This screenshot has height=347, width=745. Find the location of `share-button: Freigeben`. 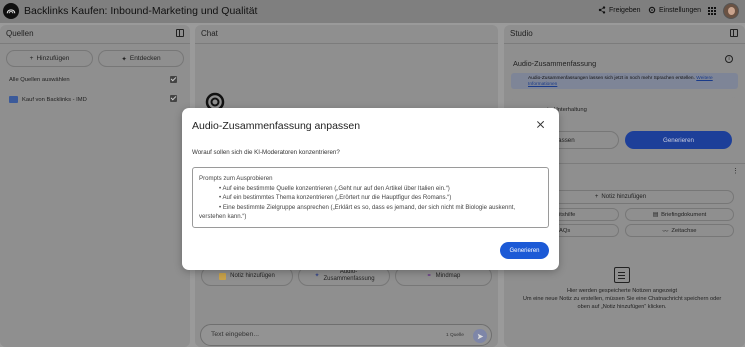

share-button: Freigeben is located at coordinates (619, 10).